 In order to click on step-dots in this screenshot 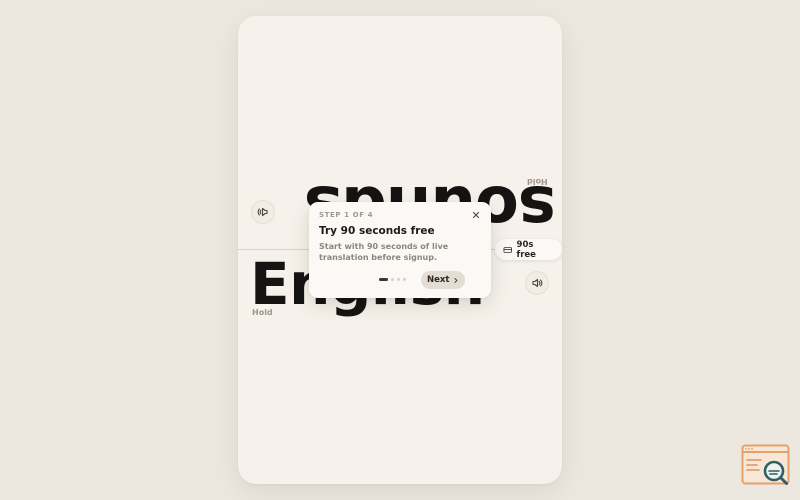, I will do `click(392, 279)`.